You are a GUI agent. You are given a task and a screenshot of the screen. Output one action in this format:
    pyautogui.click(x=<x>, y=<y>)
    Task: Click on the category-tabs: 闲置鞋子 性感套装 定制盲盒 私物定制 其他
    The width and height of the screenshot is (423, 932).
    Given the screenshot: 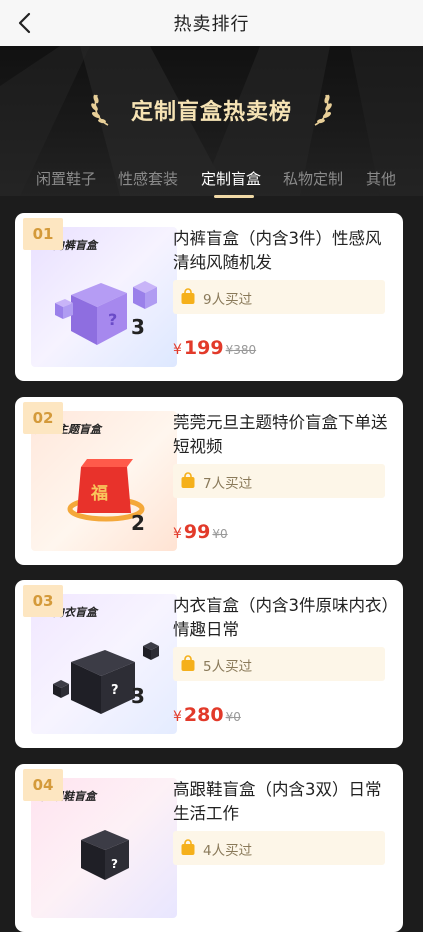 What is the action you would take?
    pyautogui.click(x=211, y=182)
    